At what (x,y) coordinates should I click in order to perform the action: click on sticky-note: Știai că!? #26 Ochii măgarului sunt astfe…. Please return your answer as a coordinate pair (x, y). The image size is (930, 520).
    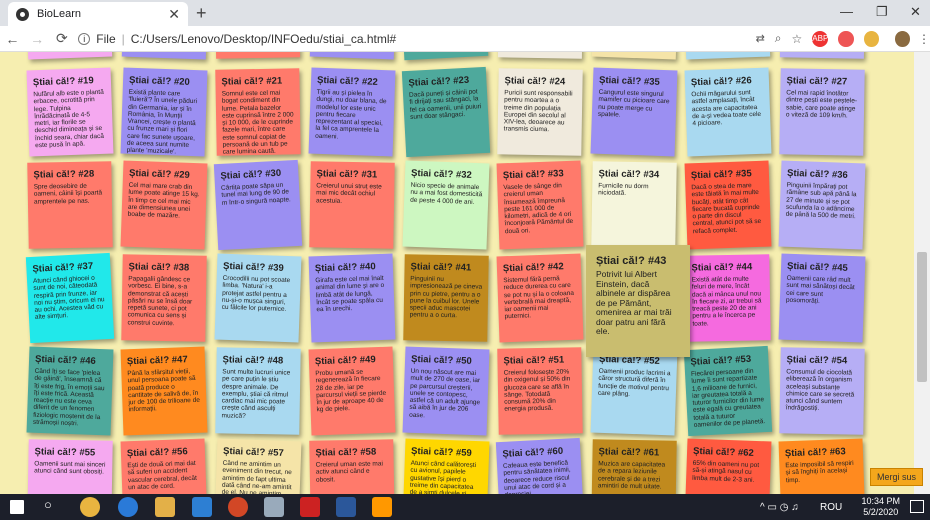
    Looking at the image, I should click on (728, 112).